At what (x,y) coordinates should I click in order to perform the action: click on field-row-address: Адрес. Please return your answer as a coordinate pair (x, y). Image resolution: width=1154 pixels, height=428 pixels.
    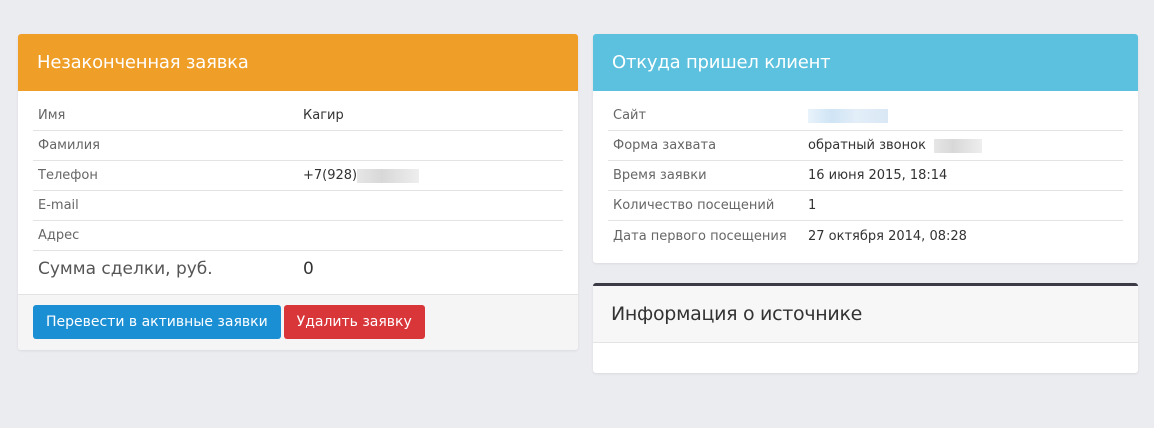
    Looking at the image, I should click on (298, 236).